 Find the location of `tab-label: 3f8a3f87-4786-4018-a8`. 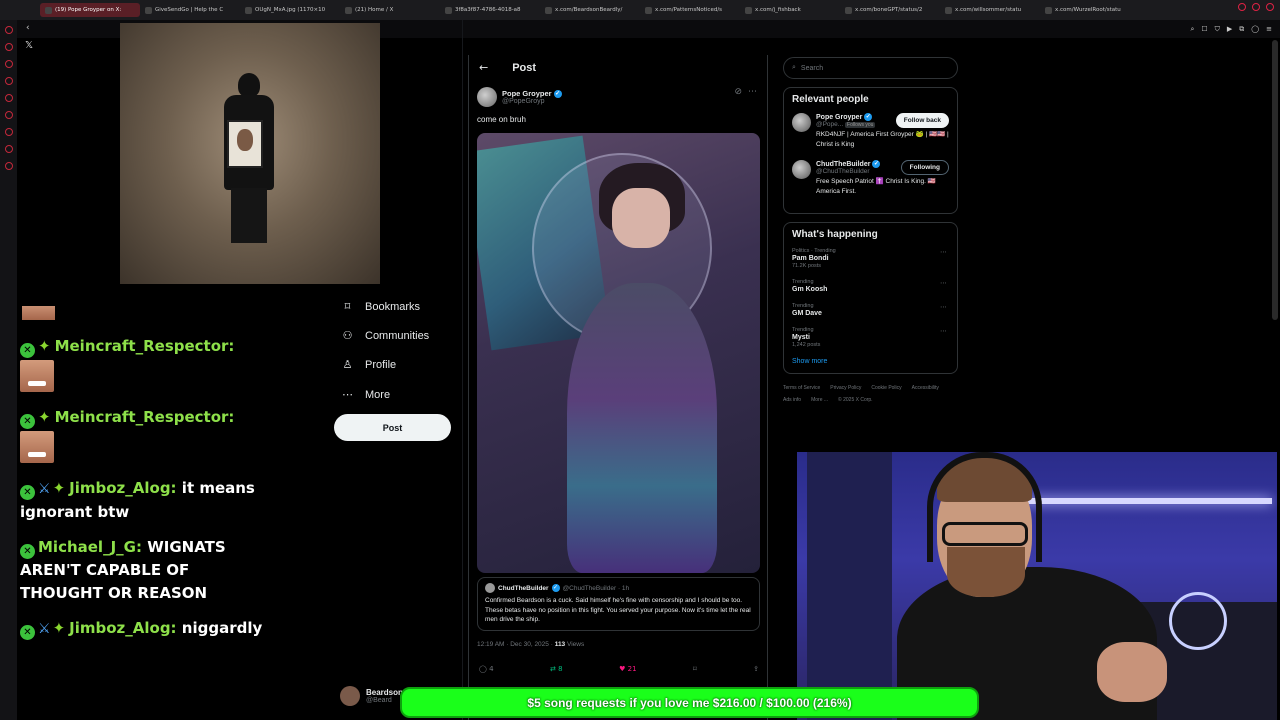

tab-label: 3f8a3f87-4786-4018-a8 is located at coordinates (488, 10).